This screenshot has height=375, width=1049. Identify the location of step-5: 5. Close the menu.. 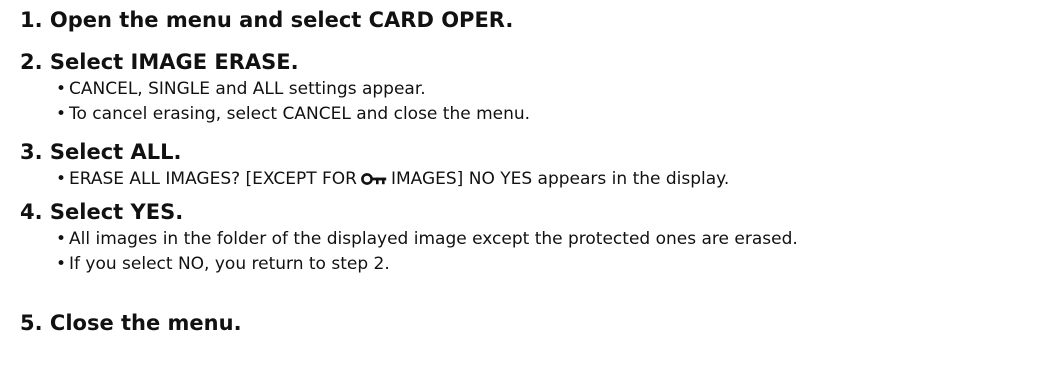
(131, 323).